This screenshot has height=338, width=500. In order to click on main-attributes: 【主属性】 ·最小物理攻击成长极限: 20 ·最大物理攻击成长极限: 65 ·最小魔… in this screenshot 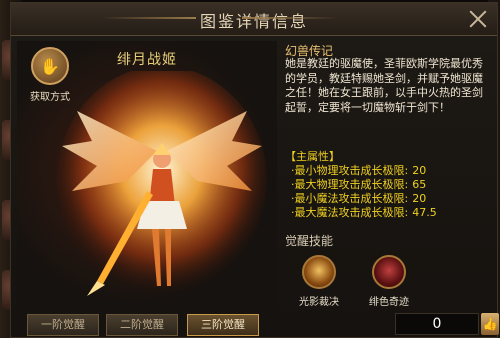, I will do `click(370, 185)`.